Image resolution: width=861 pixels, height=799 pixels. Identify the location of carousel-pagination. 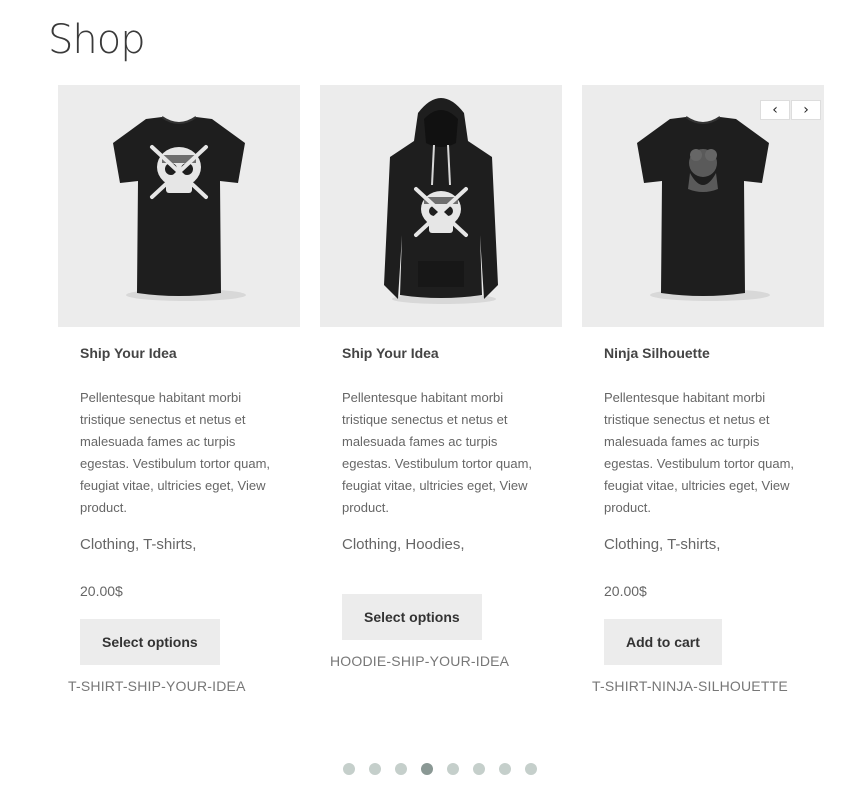
(447, 769).